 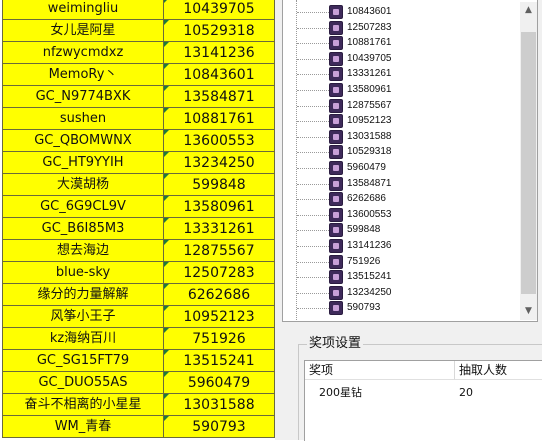 I want to click on cell-user-id: 10843601, so click(x=219, y=75).